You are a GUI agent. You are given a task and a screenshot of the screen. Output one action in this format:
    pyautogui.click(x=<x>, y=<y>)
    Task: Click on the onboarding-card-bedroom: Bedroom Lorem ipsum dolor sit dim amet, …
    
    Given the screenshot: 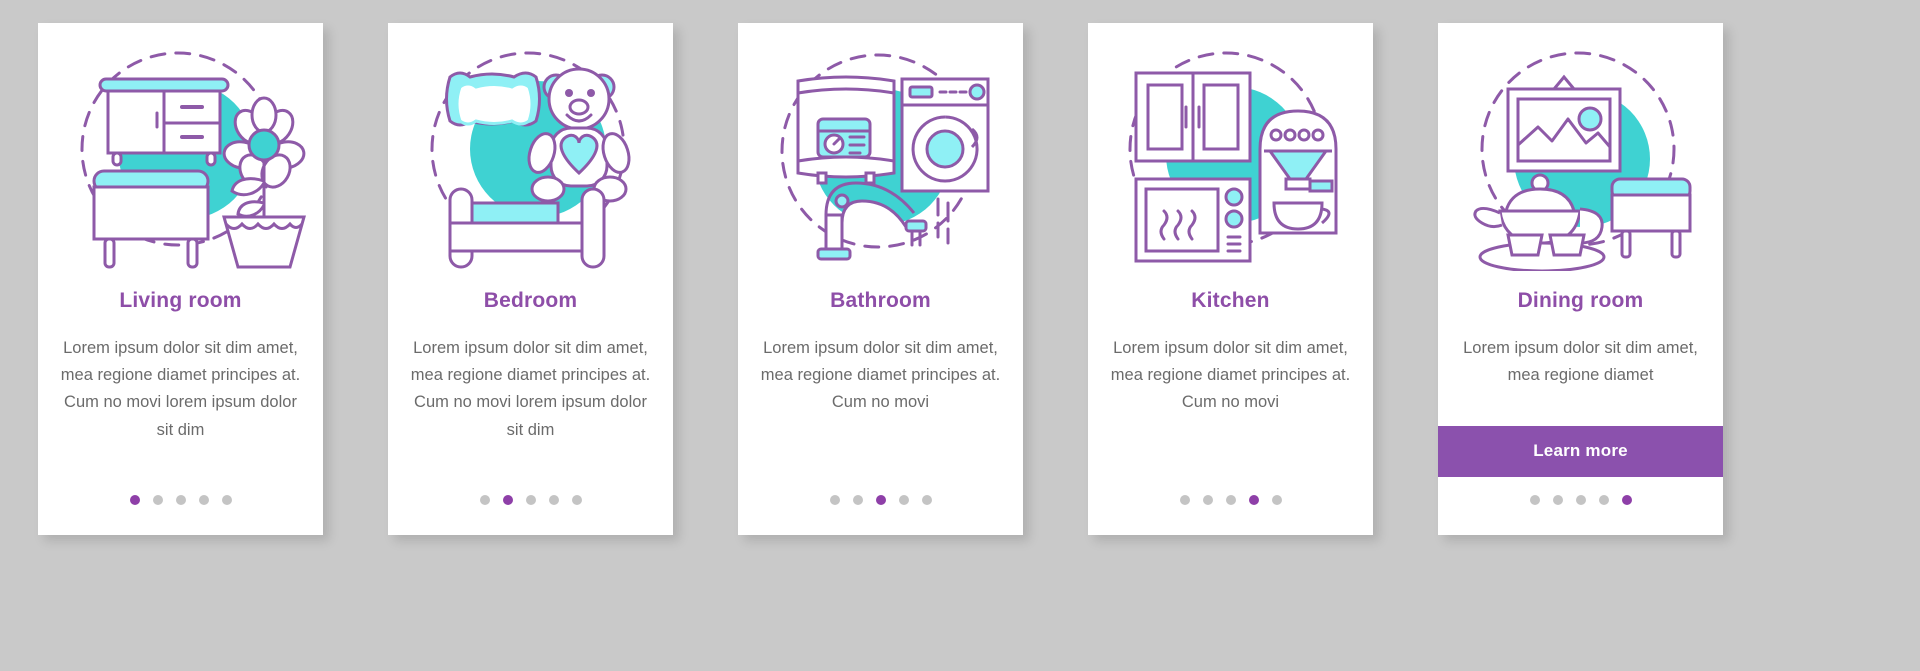 What is the action you would take?
    pyautogui.click(x=530, y=279)
    